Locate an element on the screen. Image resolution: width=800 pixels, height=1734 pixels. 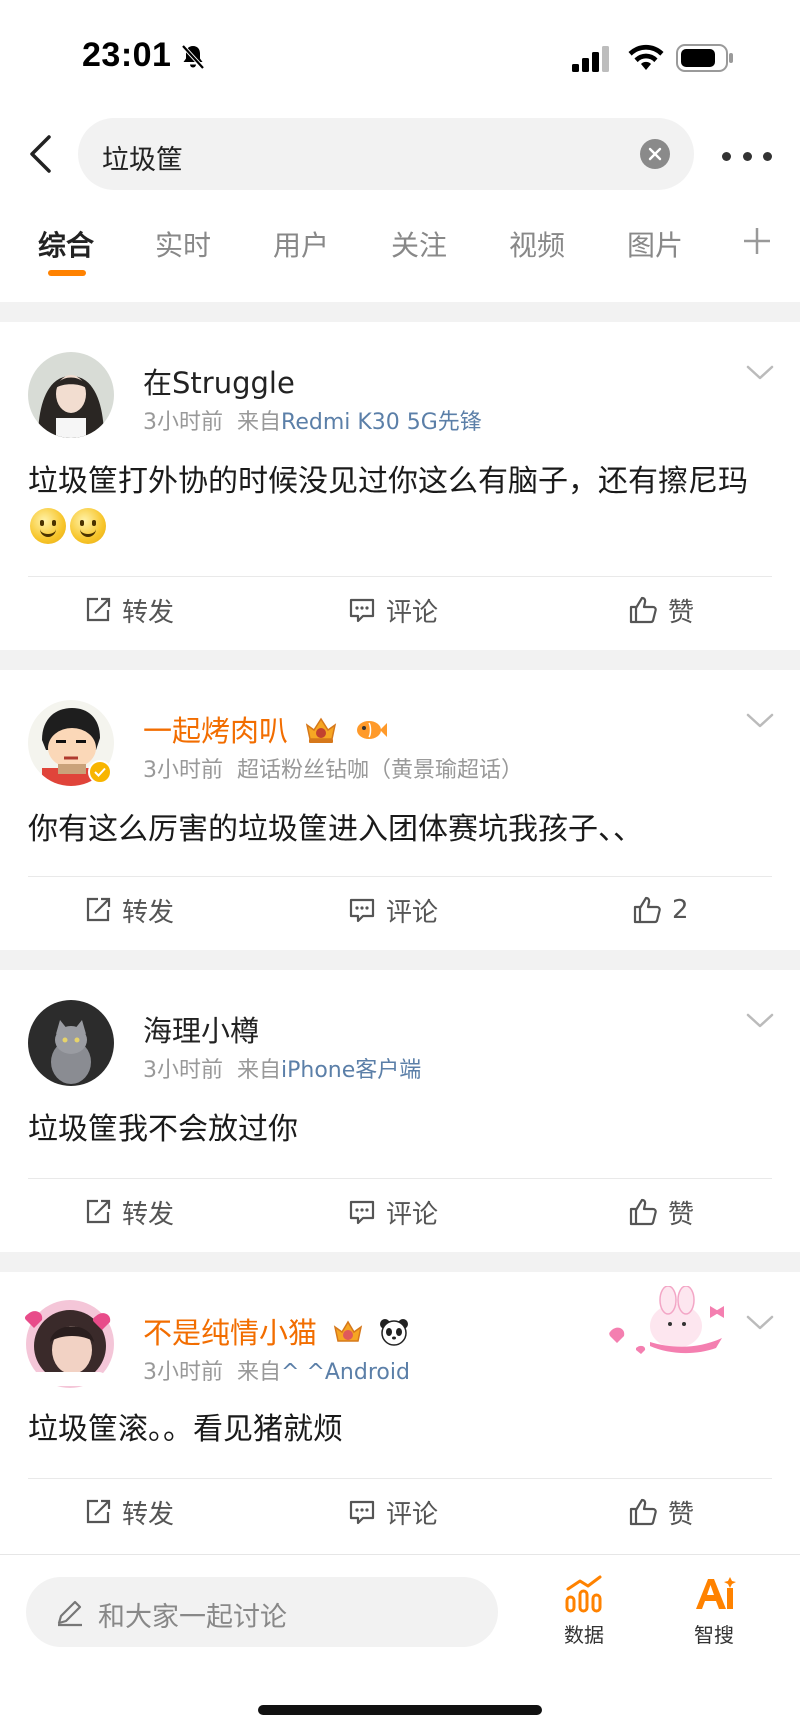
verified-badge-icon is located at coordinates (100, 772).